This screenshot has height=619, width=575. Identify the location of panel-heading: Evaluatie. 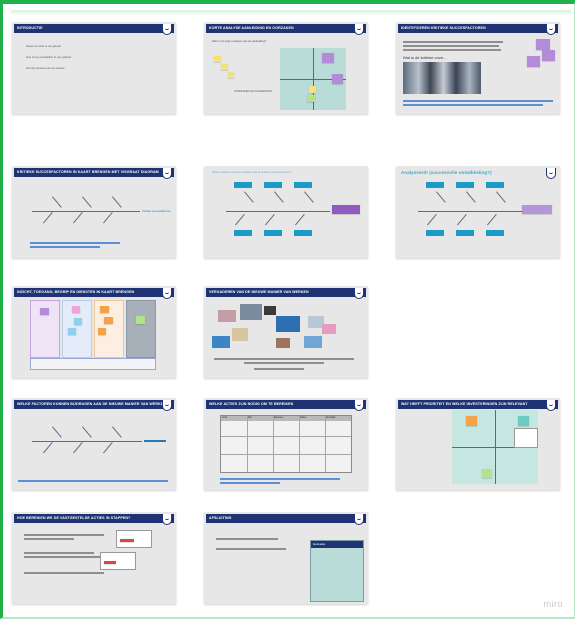
(337, 544).